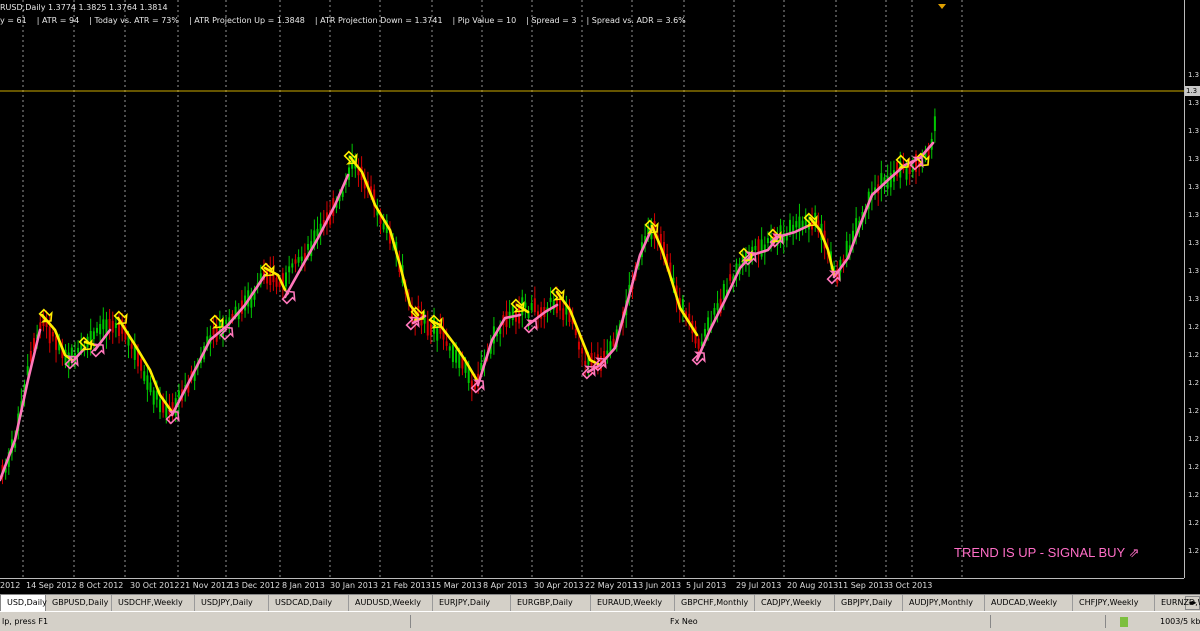  I want to click on date-axis-label: 15 Mar 2013, so click(456, 585).